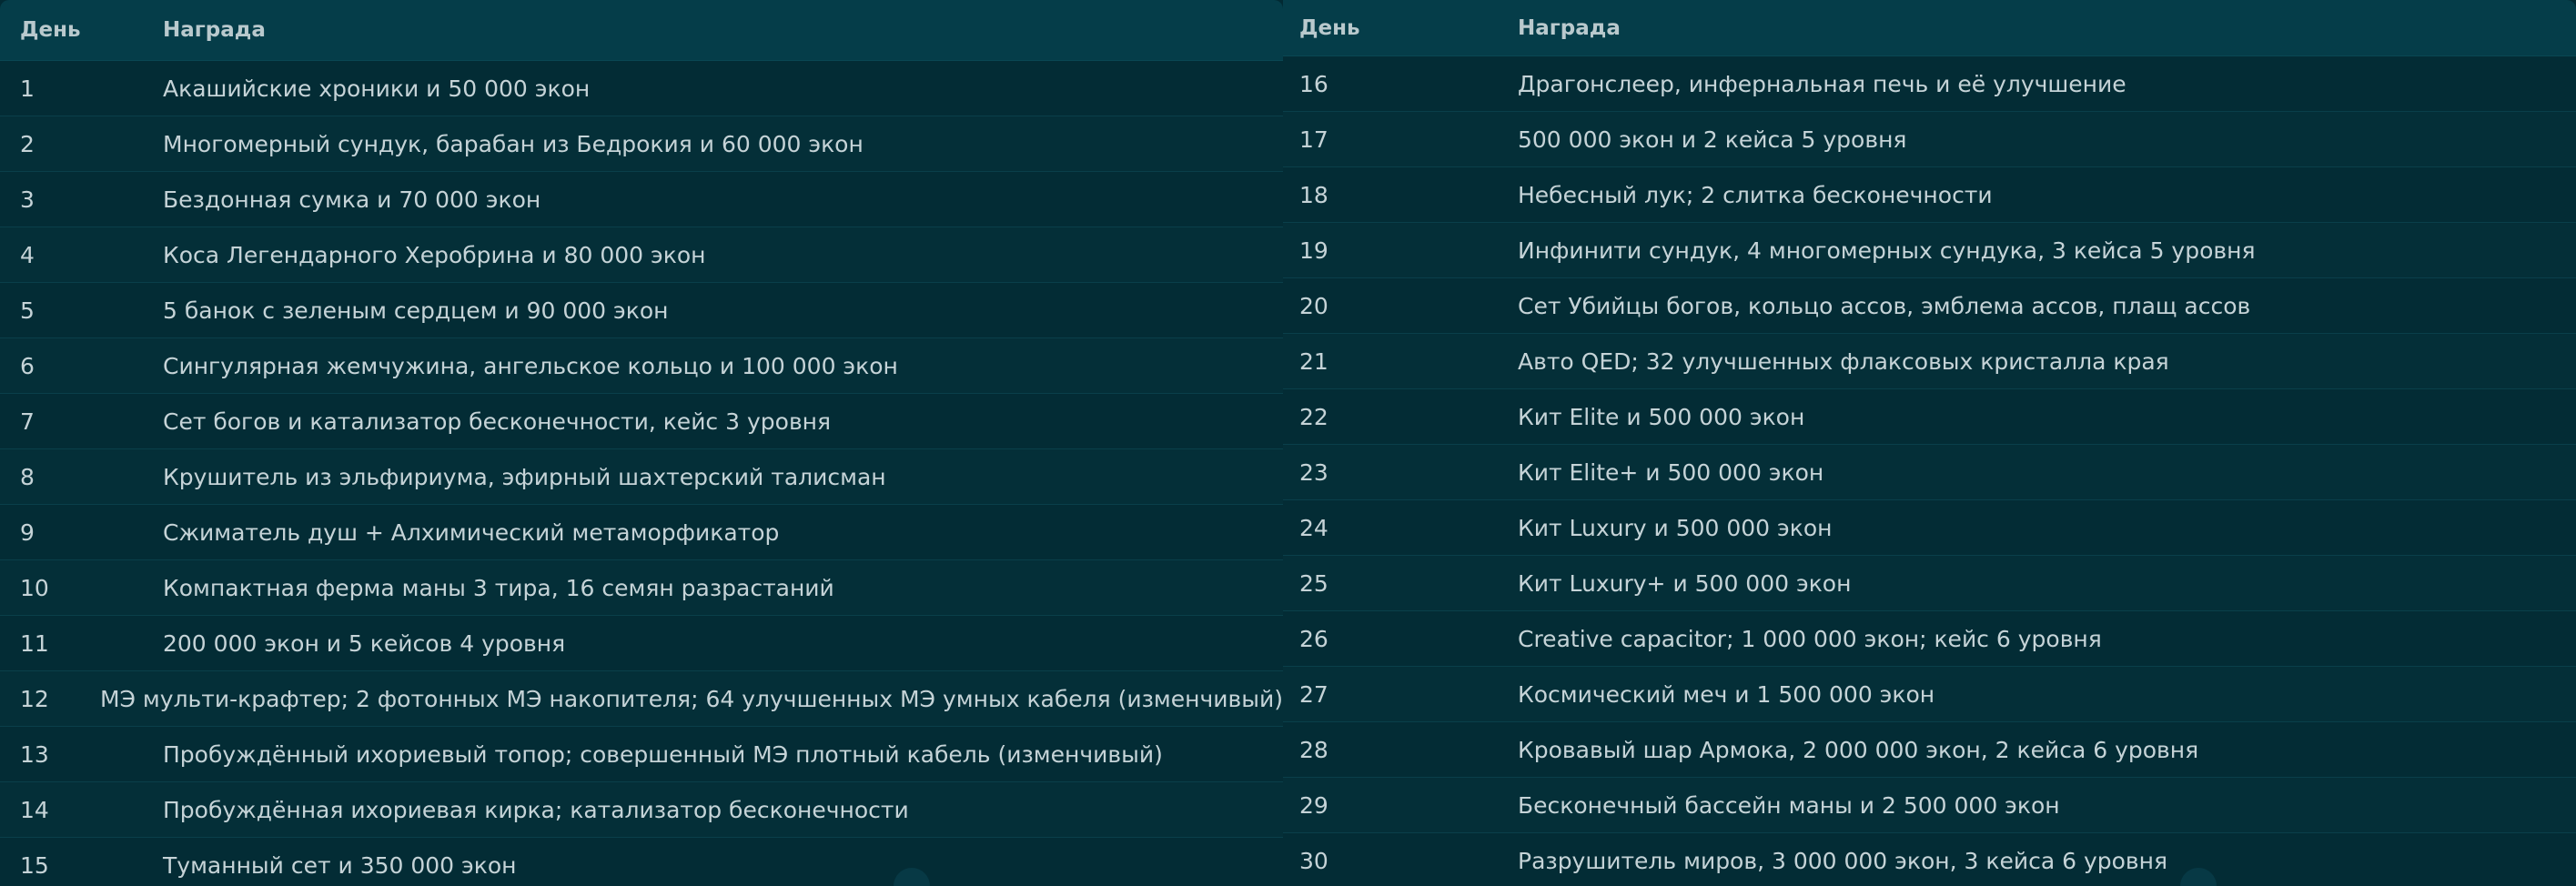 The image size is (2576, 886). What do you see at coordinates (1755, 194) in the screenshot?
I see `cell-reward: Небесный лук; 2 слитка бесконечности` at bounding box center [1755, 194].